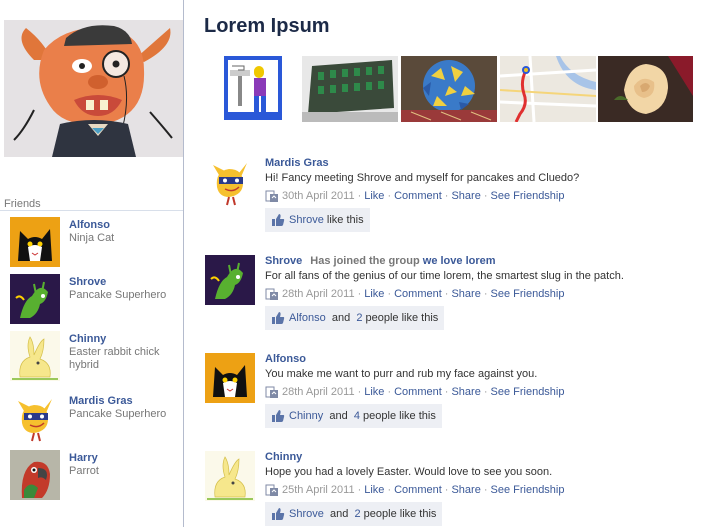  Describe the element at coordinates (91, 210) in the screenshot. I see `friends-divider` at that location.